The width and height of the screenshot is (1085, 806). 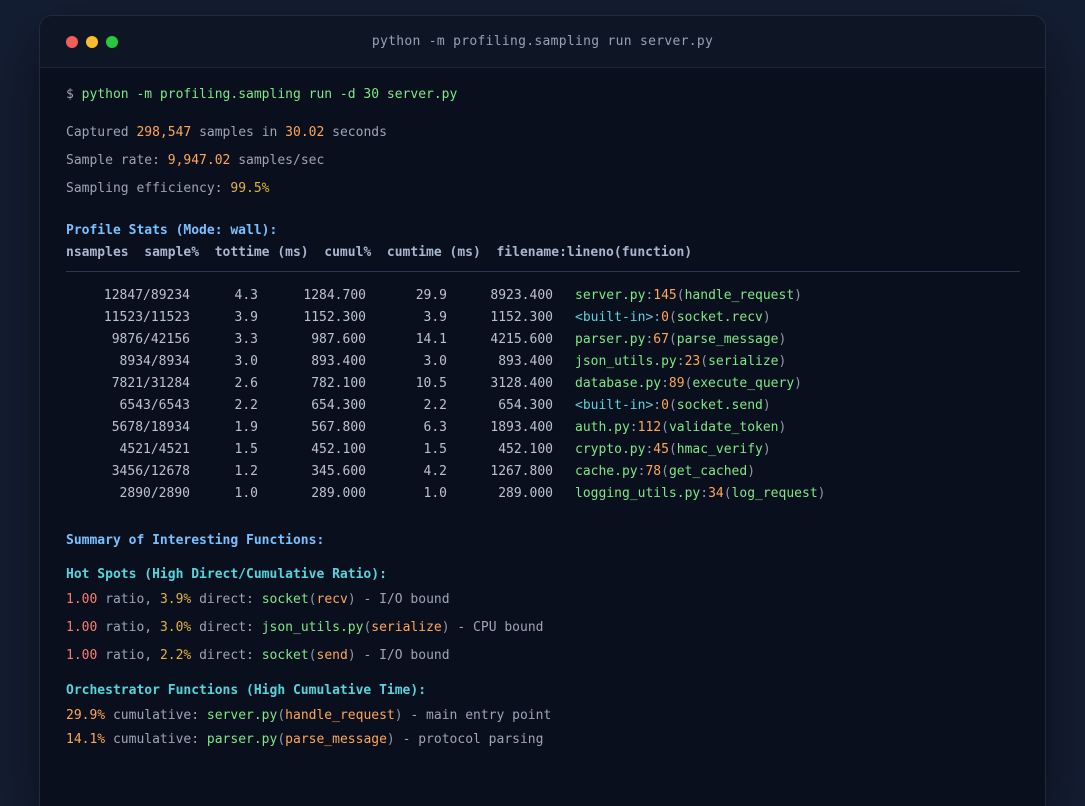 I want to click on cumtime-cell: 8923.400, so click(x=521, y=295).